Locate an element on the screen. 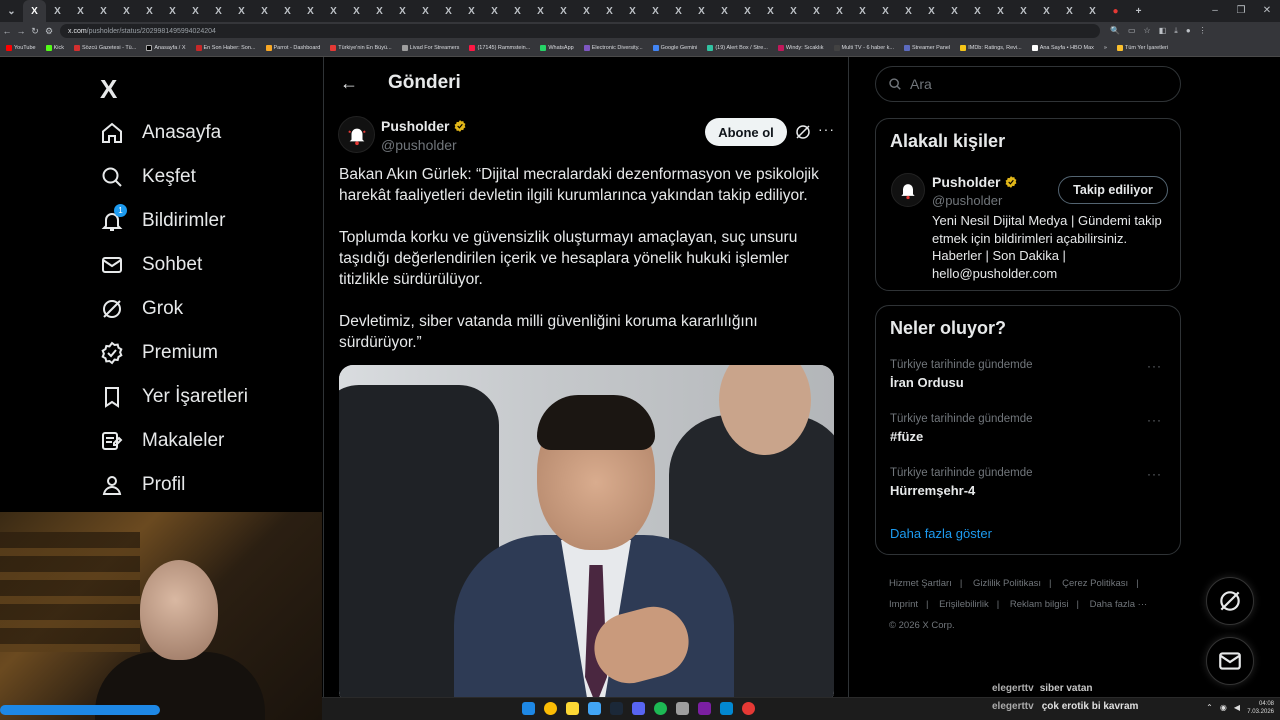 The width and height of the screenshot is (1280, 720). chrome-icon is located at coordinates (550, 708).